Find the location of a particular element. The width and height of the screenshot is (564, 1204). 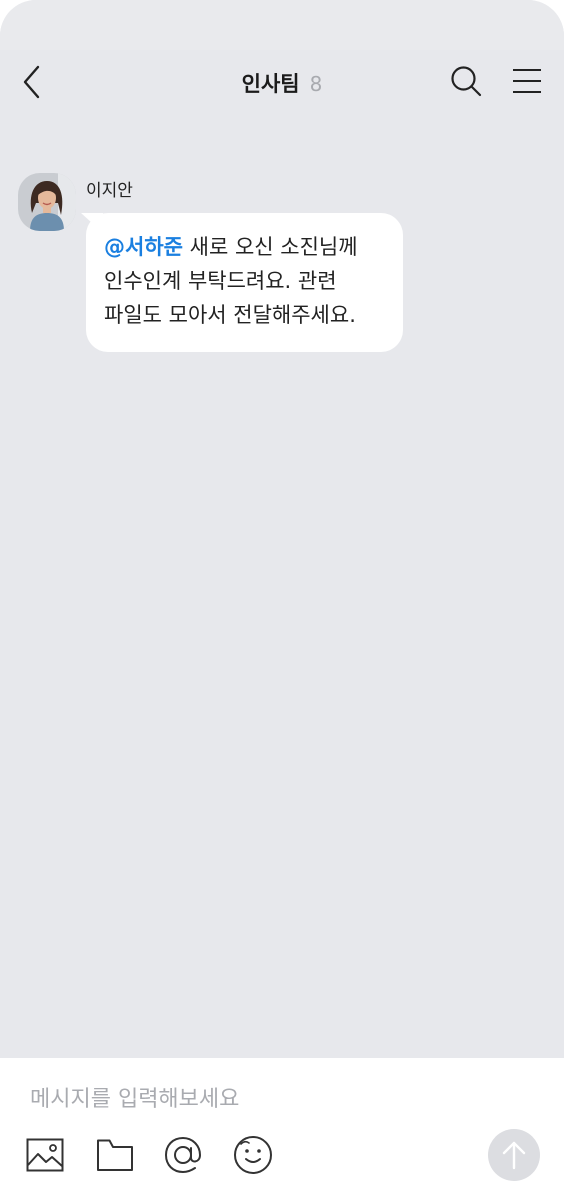

chat-title: 인사팀 is located at coordinates (270, 84).